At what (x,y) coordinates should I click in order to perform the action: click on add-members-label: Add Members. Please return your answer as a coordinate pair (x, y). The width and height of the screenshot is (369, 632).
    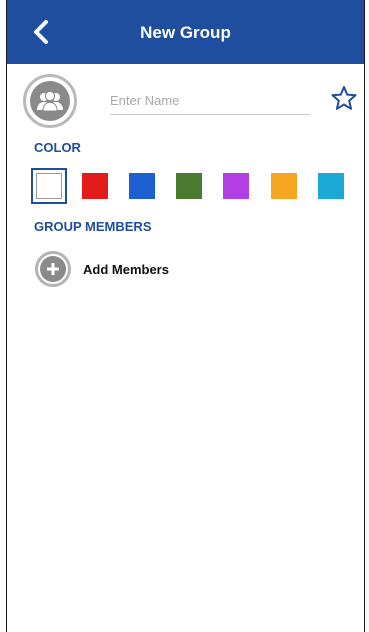
    Looking at the image, I should click on (126, 269).